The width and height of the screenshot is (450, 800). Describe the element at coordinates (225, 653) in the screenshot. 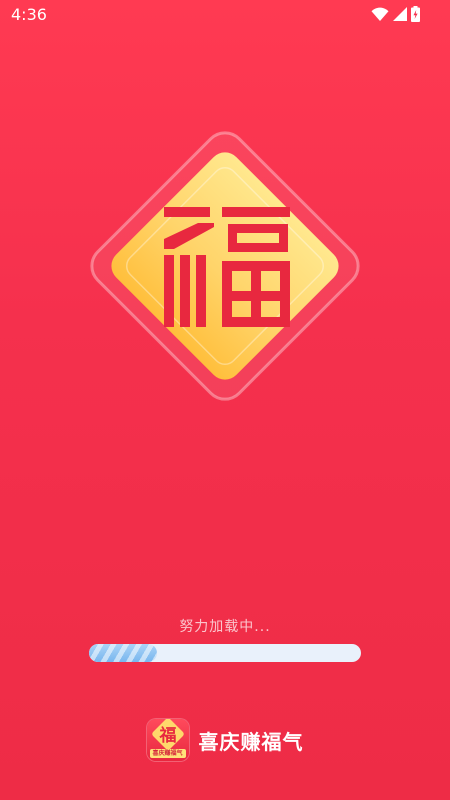

I see `loading-progress-bar` at that location.